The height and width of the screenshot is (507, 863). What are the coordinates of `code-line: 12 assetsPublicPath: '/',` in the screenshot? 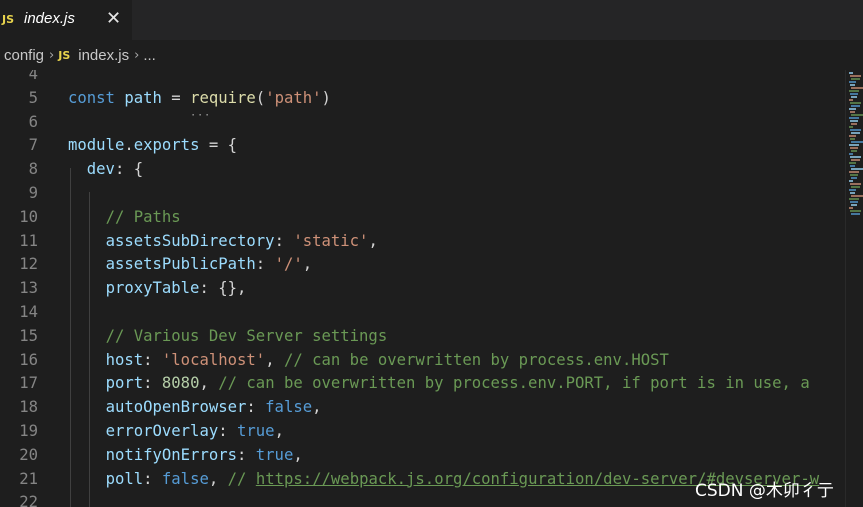 It's located at (422, 264).